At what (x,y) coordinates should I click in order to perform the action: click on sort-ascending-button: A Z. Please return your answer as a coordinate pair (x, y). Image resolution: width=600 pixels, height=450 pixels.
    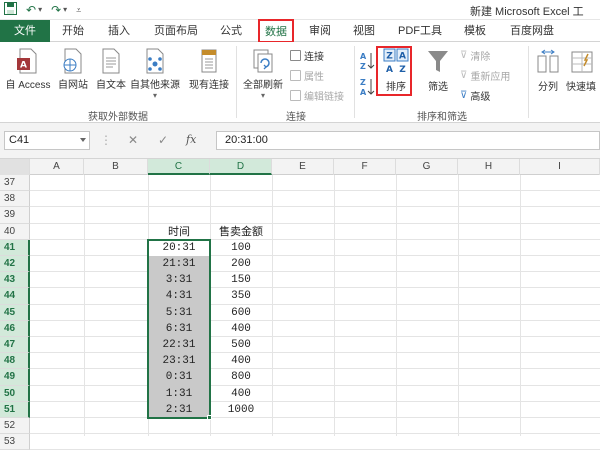
    Looking at the image, I should click on (367, 62).